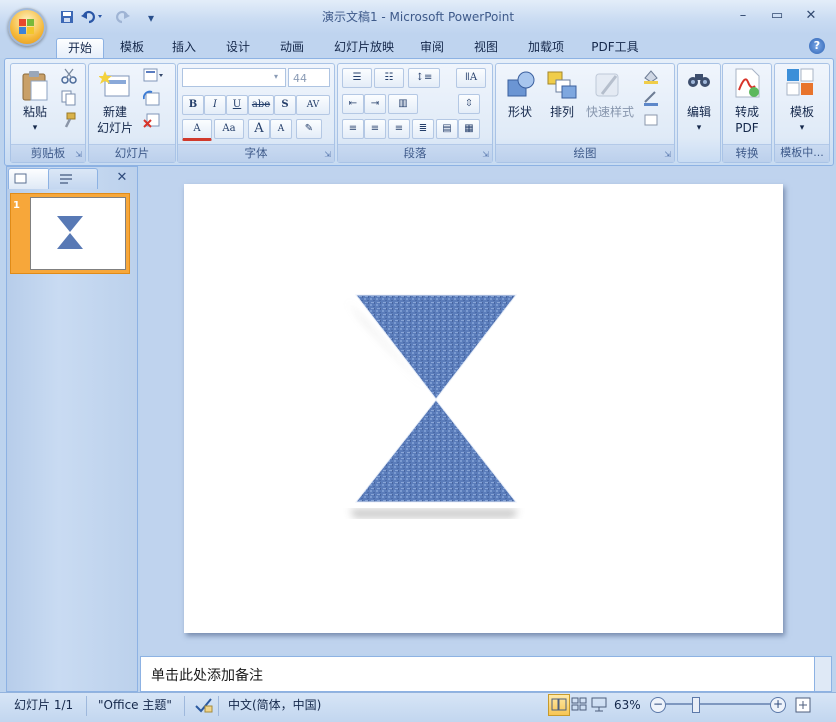  What do you see at coordinates (778, 705) in the screenshot?
I see `zoom-in-button: +` at bounding box center [778, 705].